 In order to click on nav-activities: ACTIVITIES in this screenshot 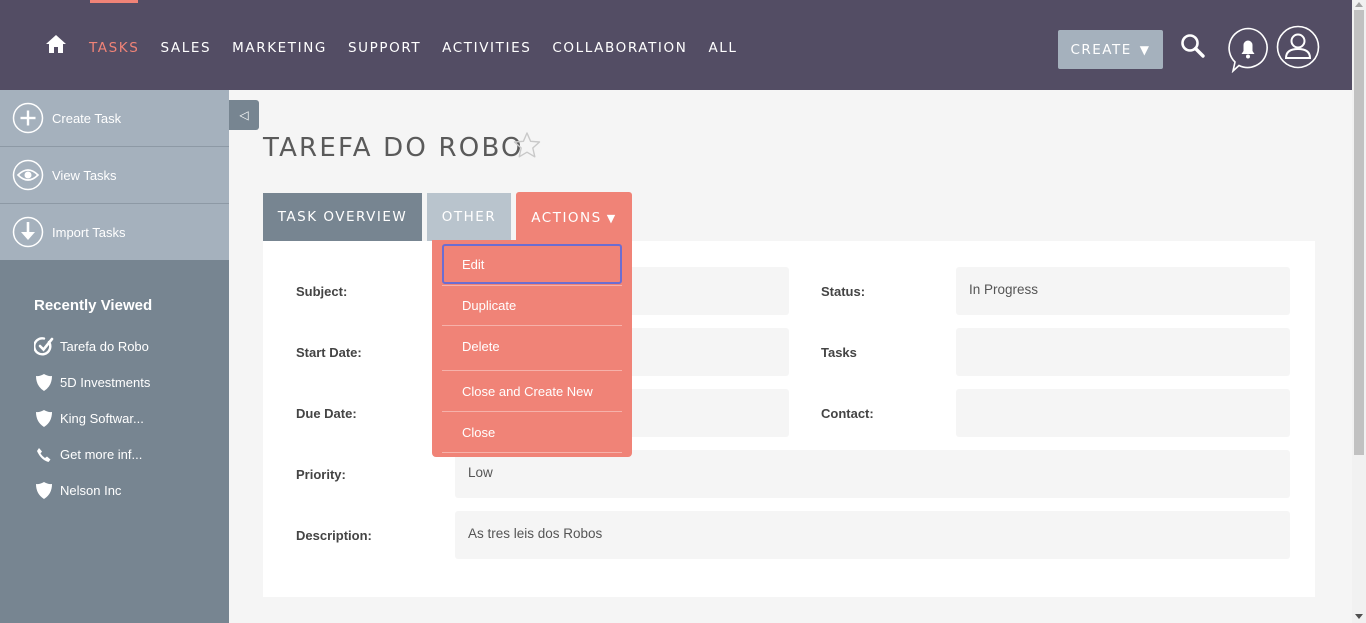, I will do `click(486, 48)`.